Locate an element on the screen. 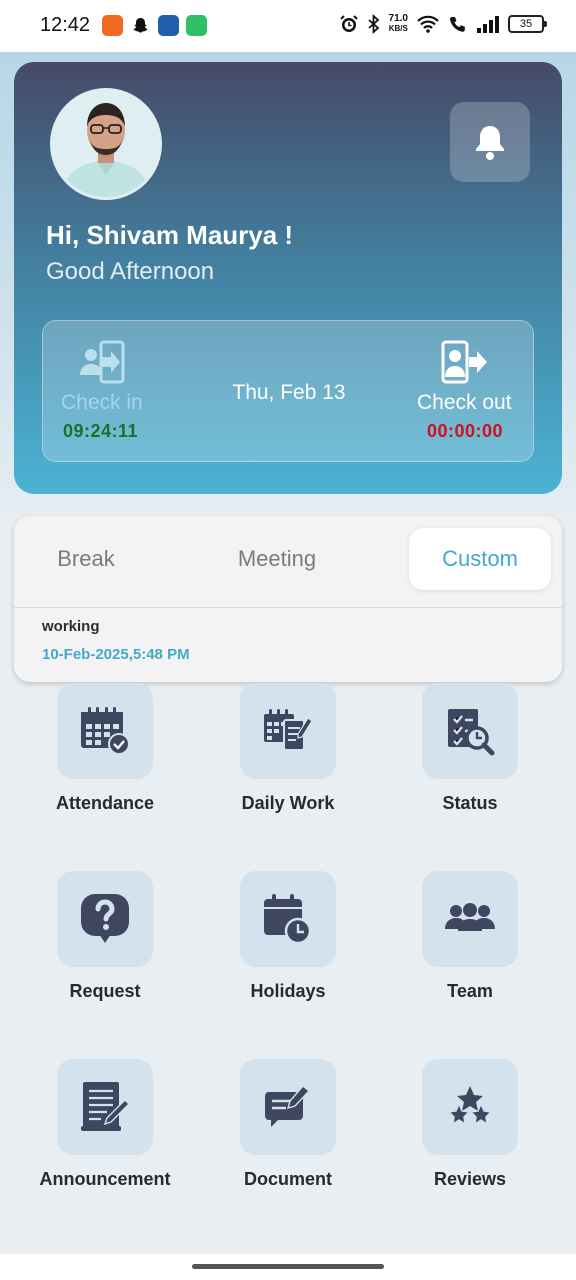 The width and height of the screenshot is (576, 1280). menu-status: Status is located at coordinates (470, 758).